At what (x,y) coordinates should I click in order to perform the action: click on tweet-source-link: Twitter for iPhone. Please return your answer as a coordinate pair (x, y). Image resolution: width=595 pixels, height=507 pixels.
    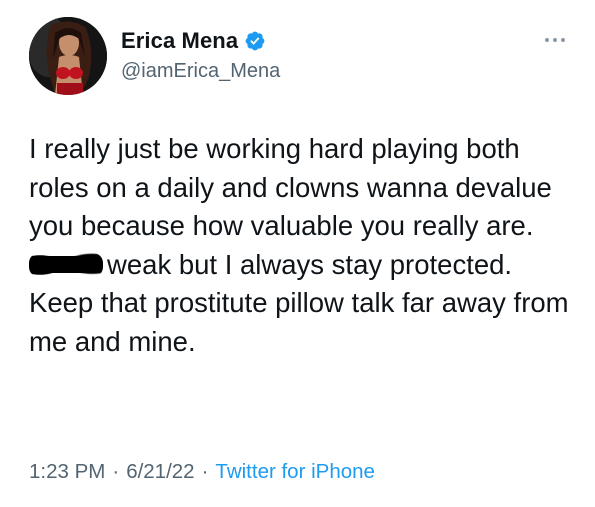
    Looking at the image, I should click on (295, 472).